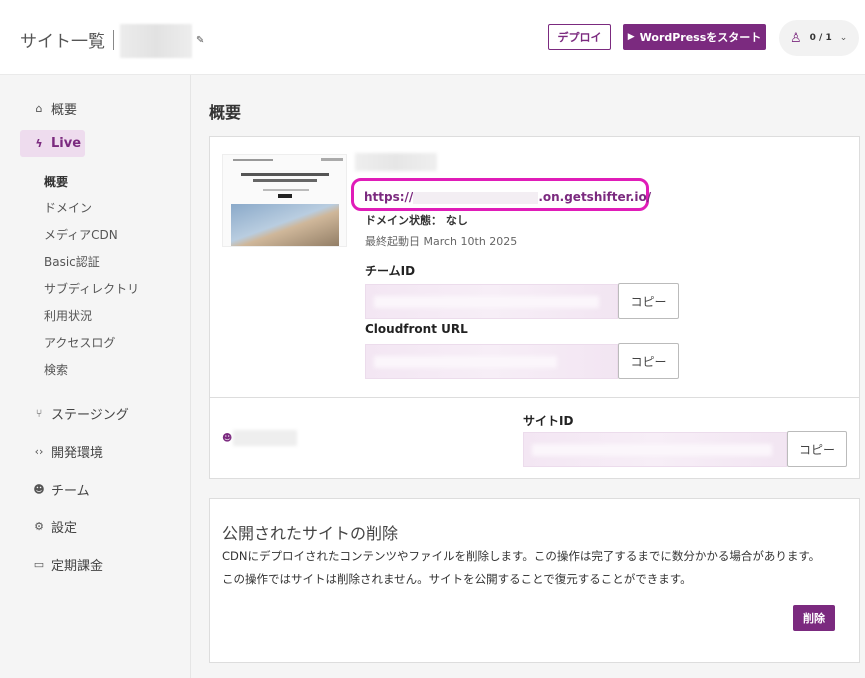 The image size is (865, 678). Describe the element at coordinates (390, 271) in the screenshot. I see `team-id-label: チームID` at that location.